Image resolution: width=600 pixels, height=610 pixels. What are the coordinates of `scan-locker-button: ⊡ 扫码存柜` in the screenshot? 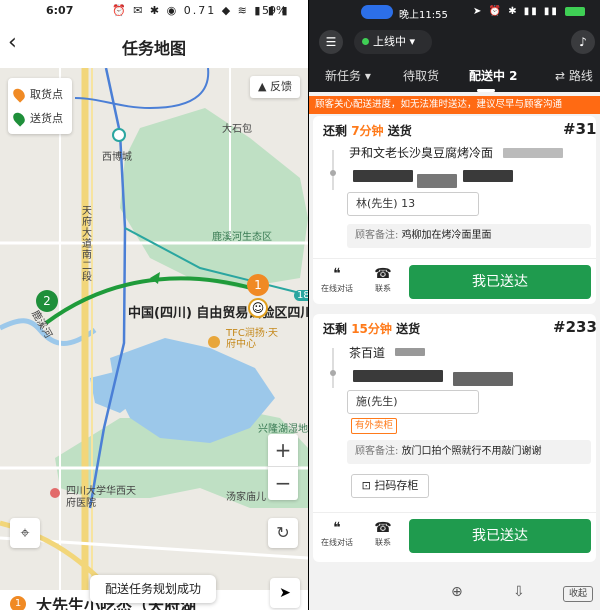 It's located at (390, 486).